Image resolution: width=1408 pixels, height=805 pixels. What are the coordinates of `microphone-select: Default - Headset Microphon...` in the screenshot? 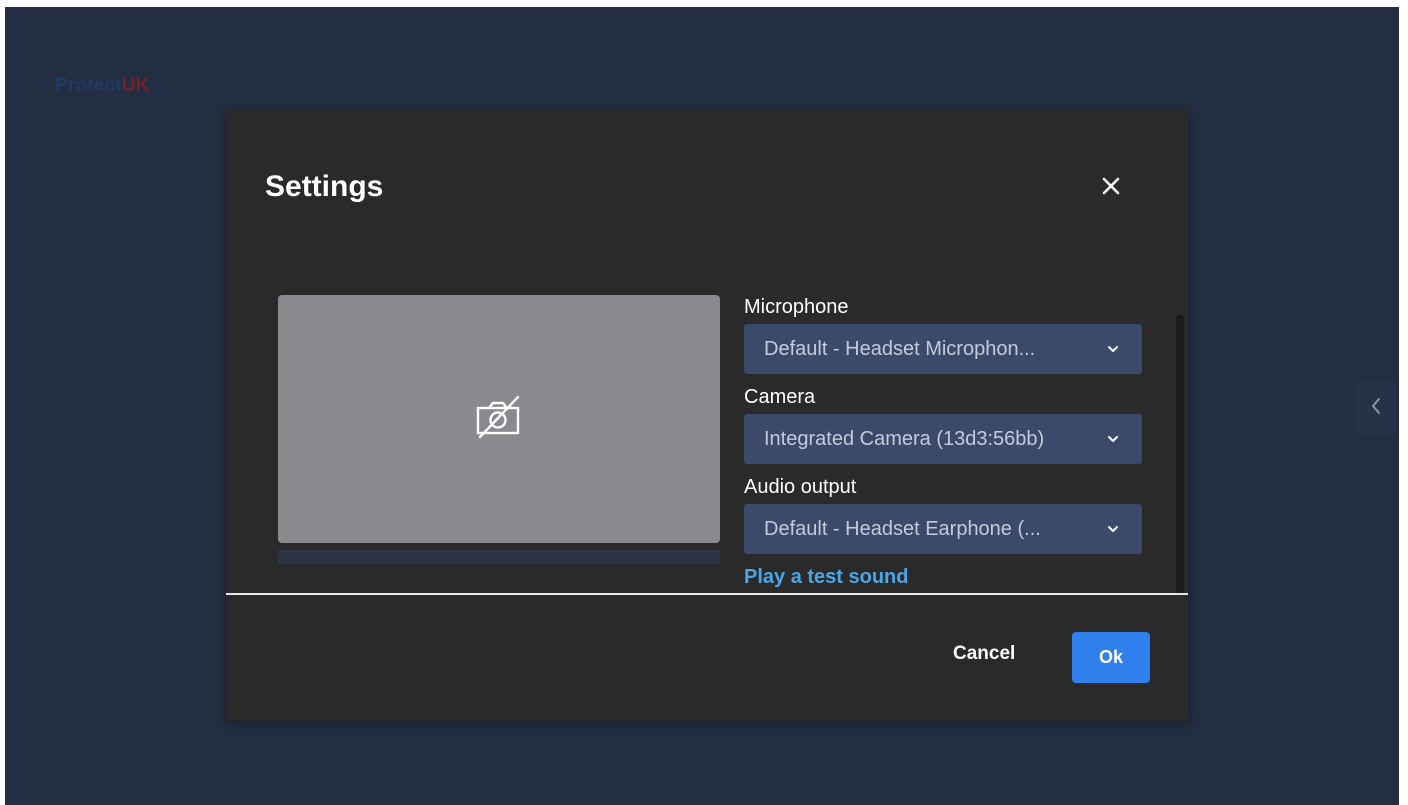 It's located at (943, 349).